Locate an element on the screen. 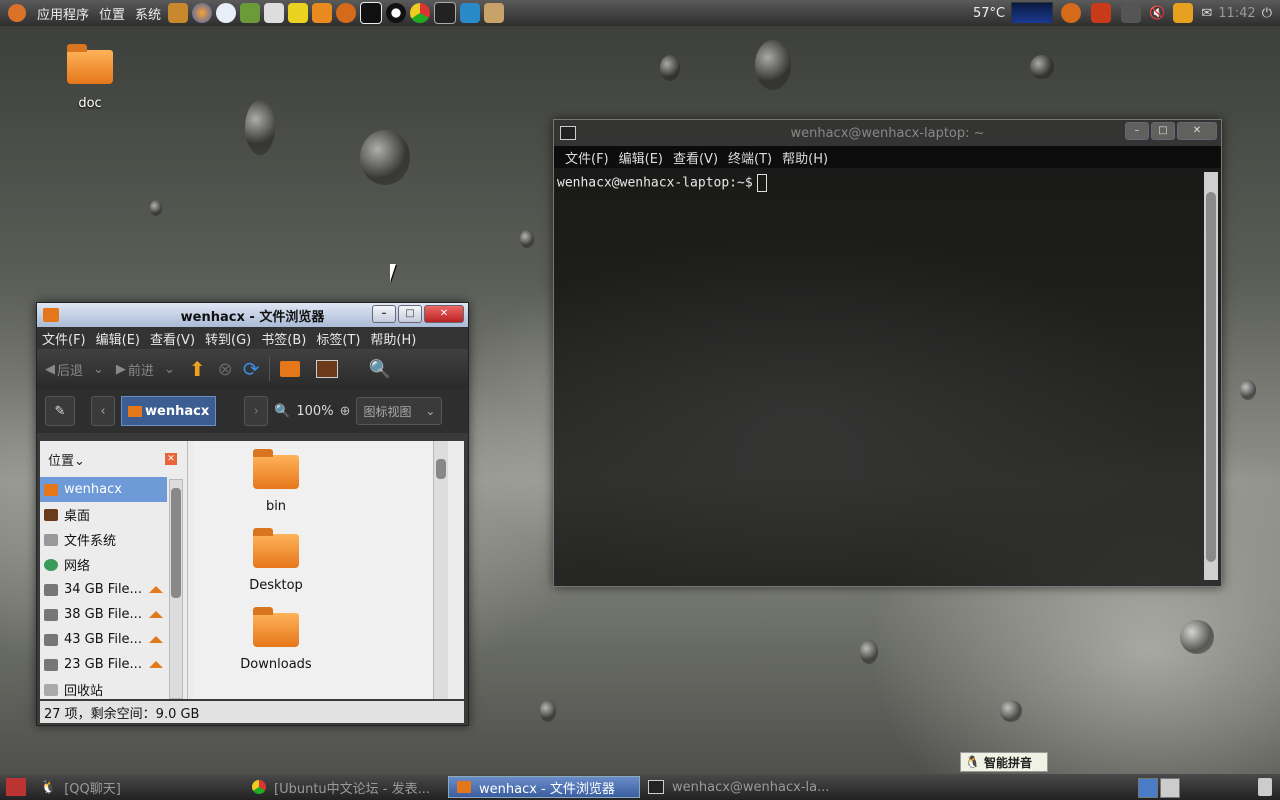  file-browser-titlebar: wenhacx - 文件浏览器 – □ ✕ is located at coordinates (252, 315).